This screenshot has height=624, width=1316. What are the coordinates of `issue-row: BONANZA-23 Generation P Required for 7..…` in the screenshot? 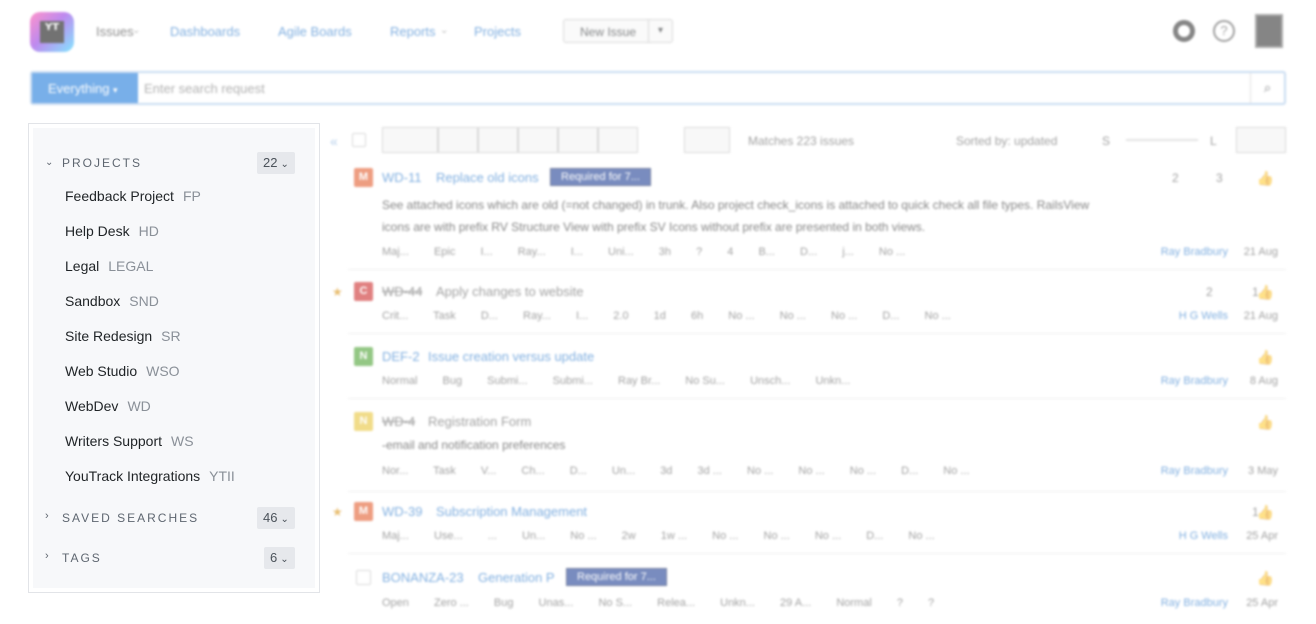 It's located at (817, 595).